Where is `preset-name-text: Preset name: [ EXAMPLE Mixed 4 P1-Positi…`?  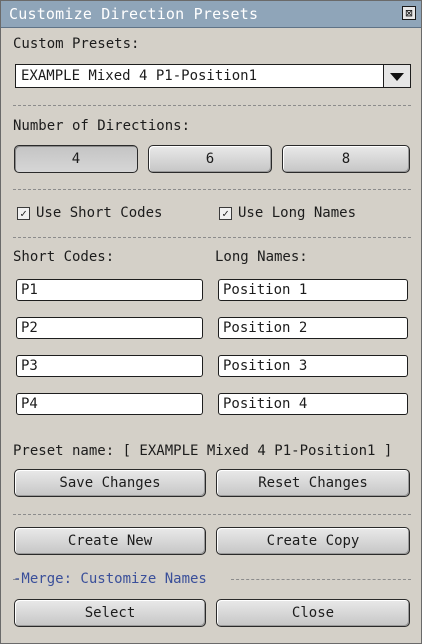
preset-name-text: Preset name: [ EXAMPLE Mixed 4 P1-Positi… is located at coordinates (203, 451).